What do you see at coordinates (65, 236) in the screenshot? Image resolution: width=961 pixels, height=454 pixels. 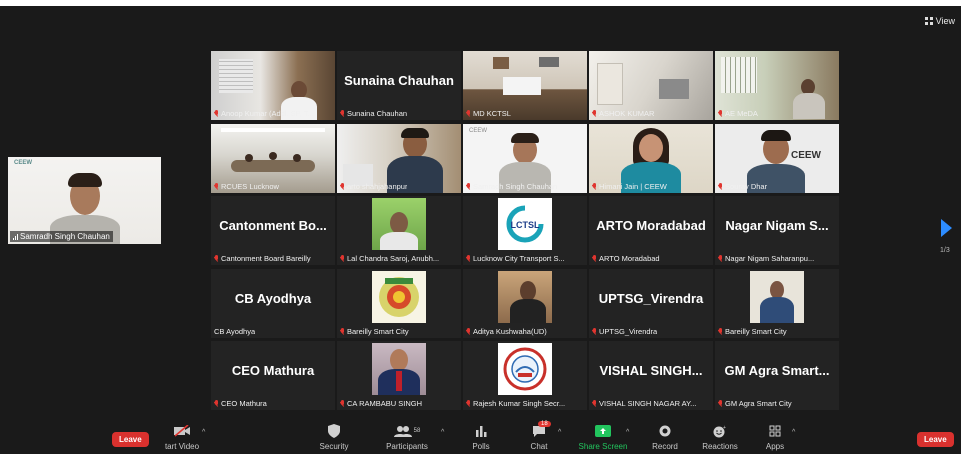 I see `self-view-name: Samradh Singh Chauhan` at bounding box center [65, 236].